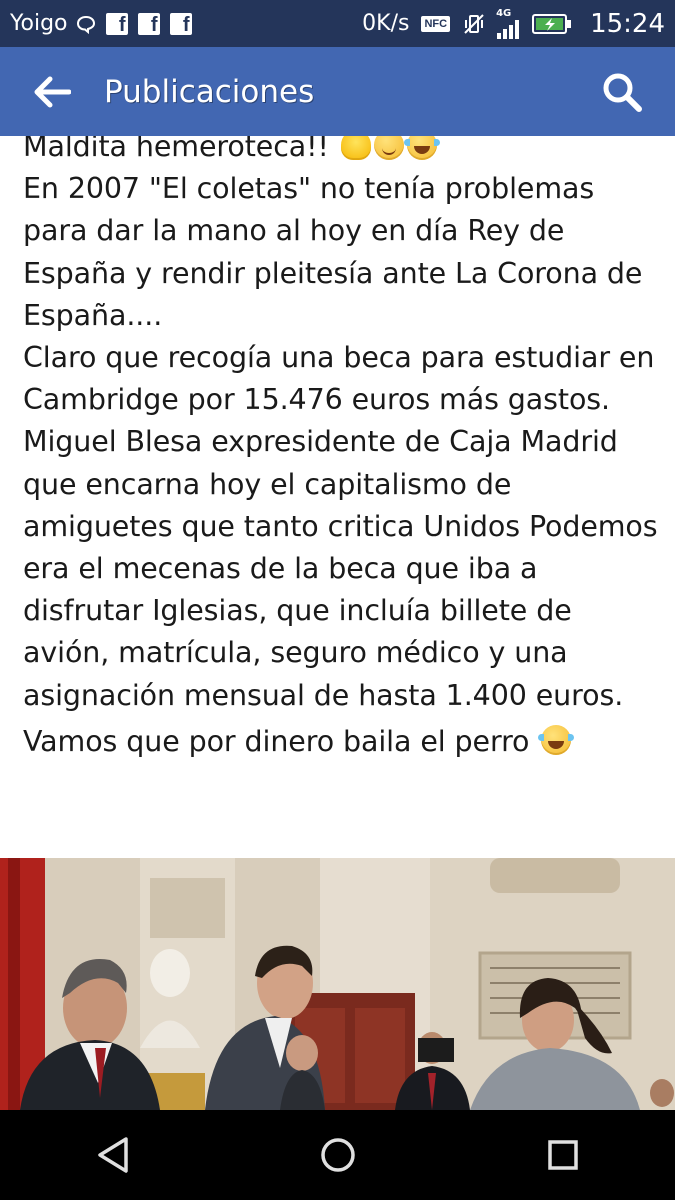  Describe the element at coordinates (337, 91) in the screenshot. I see `app-bar: Publicaciones` at that location.